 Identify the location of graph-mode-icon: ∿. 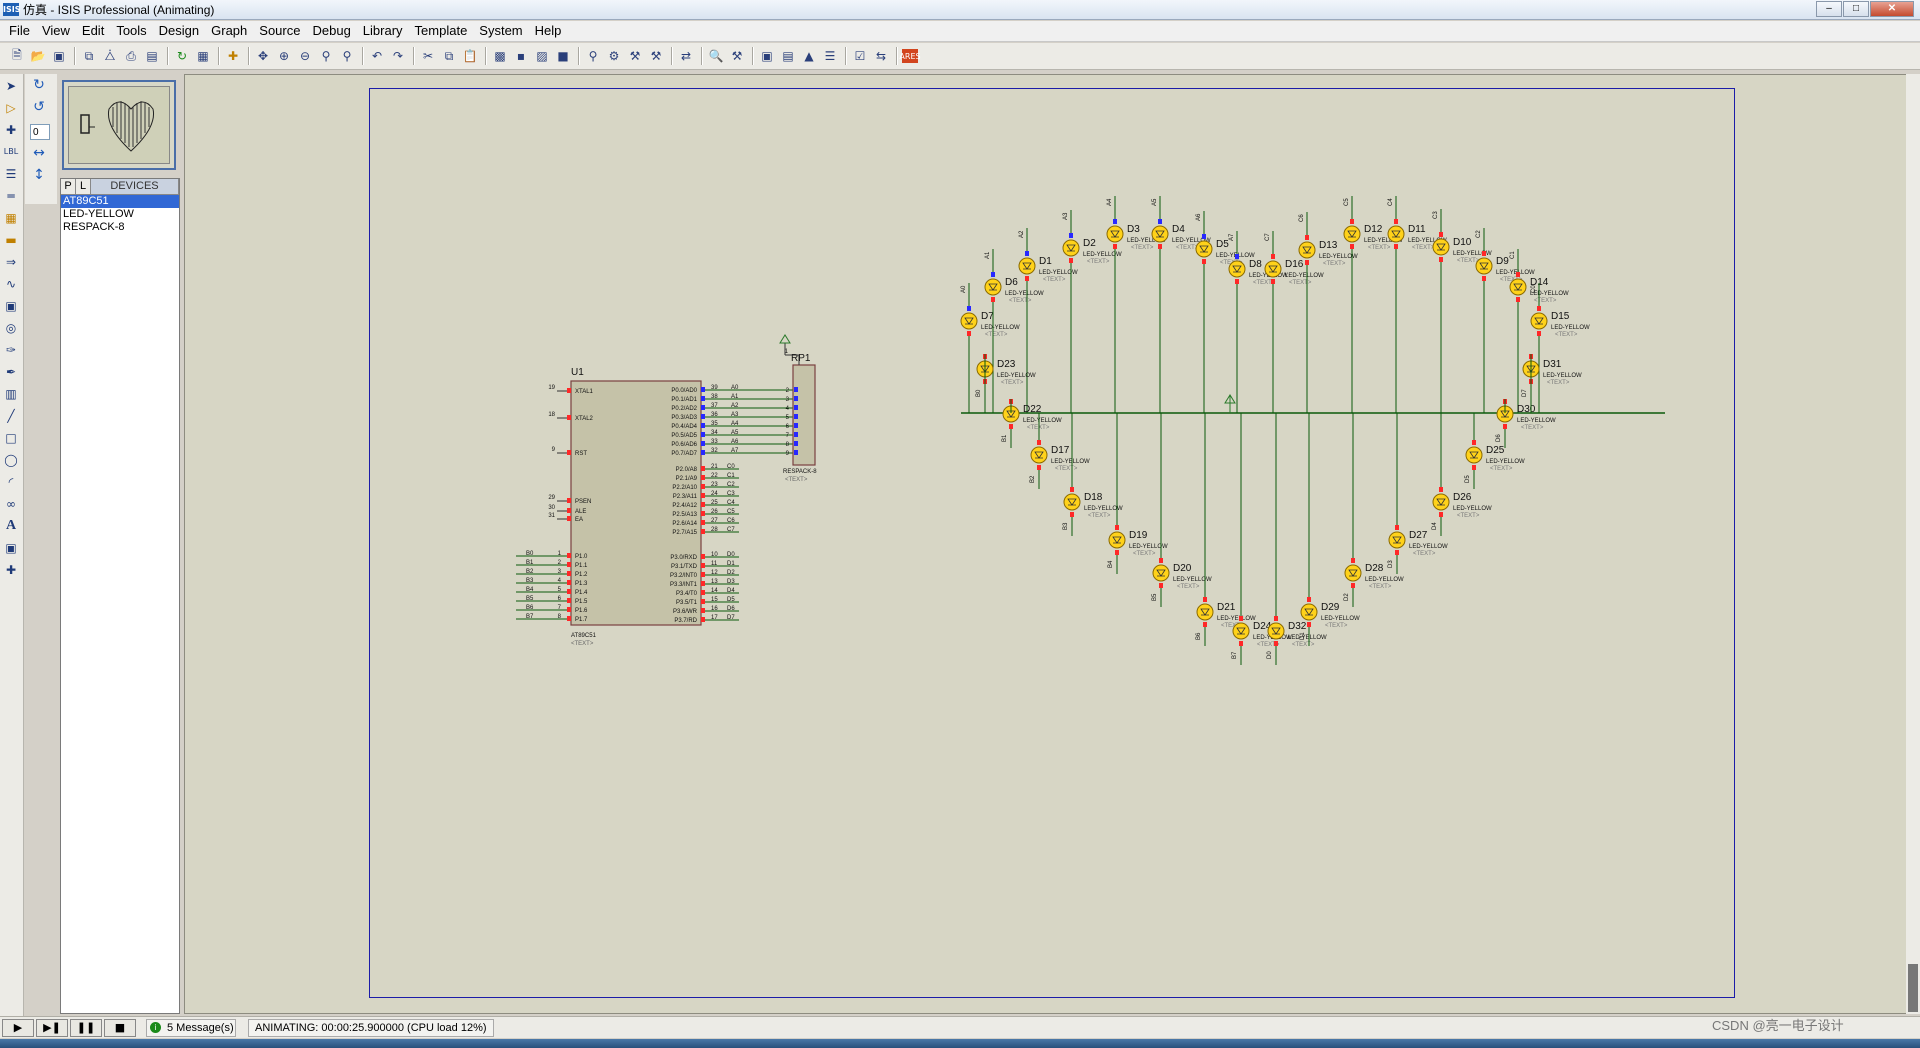
(11, 283).